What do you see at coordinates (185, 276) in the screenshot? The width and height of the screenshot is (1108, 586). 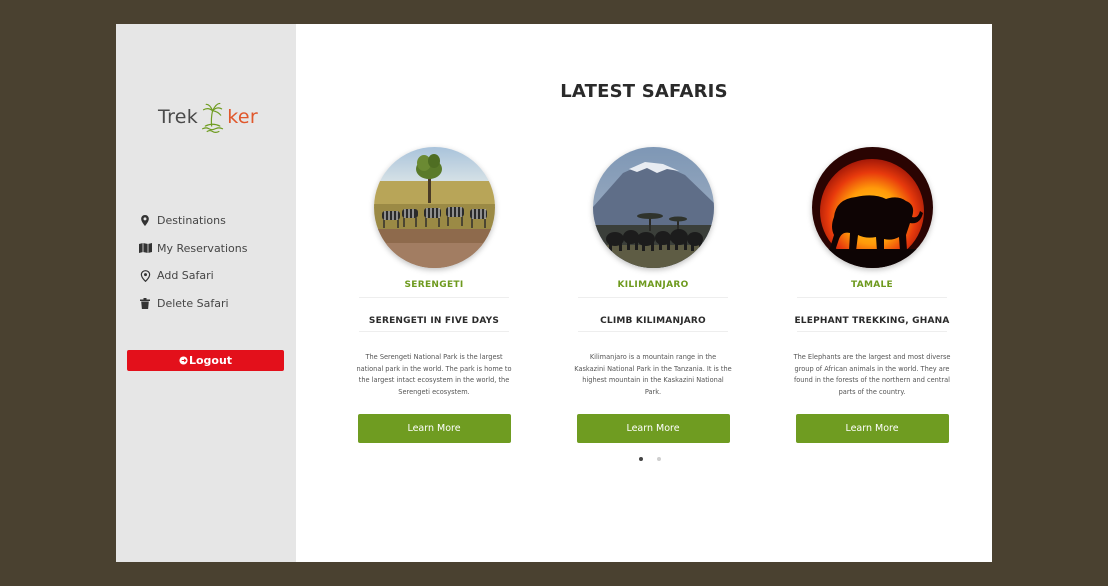 I see `sidebar-item-label: Add Safari` at bounding box center [185, 276].